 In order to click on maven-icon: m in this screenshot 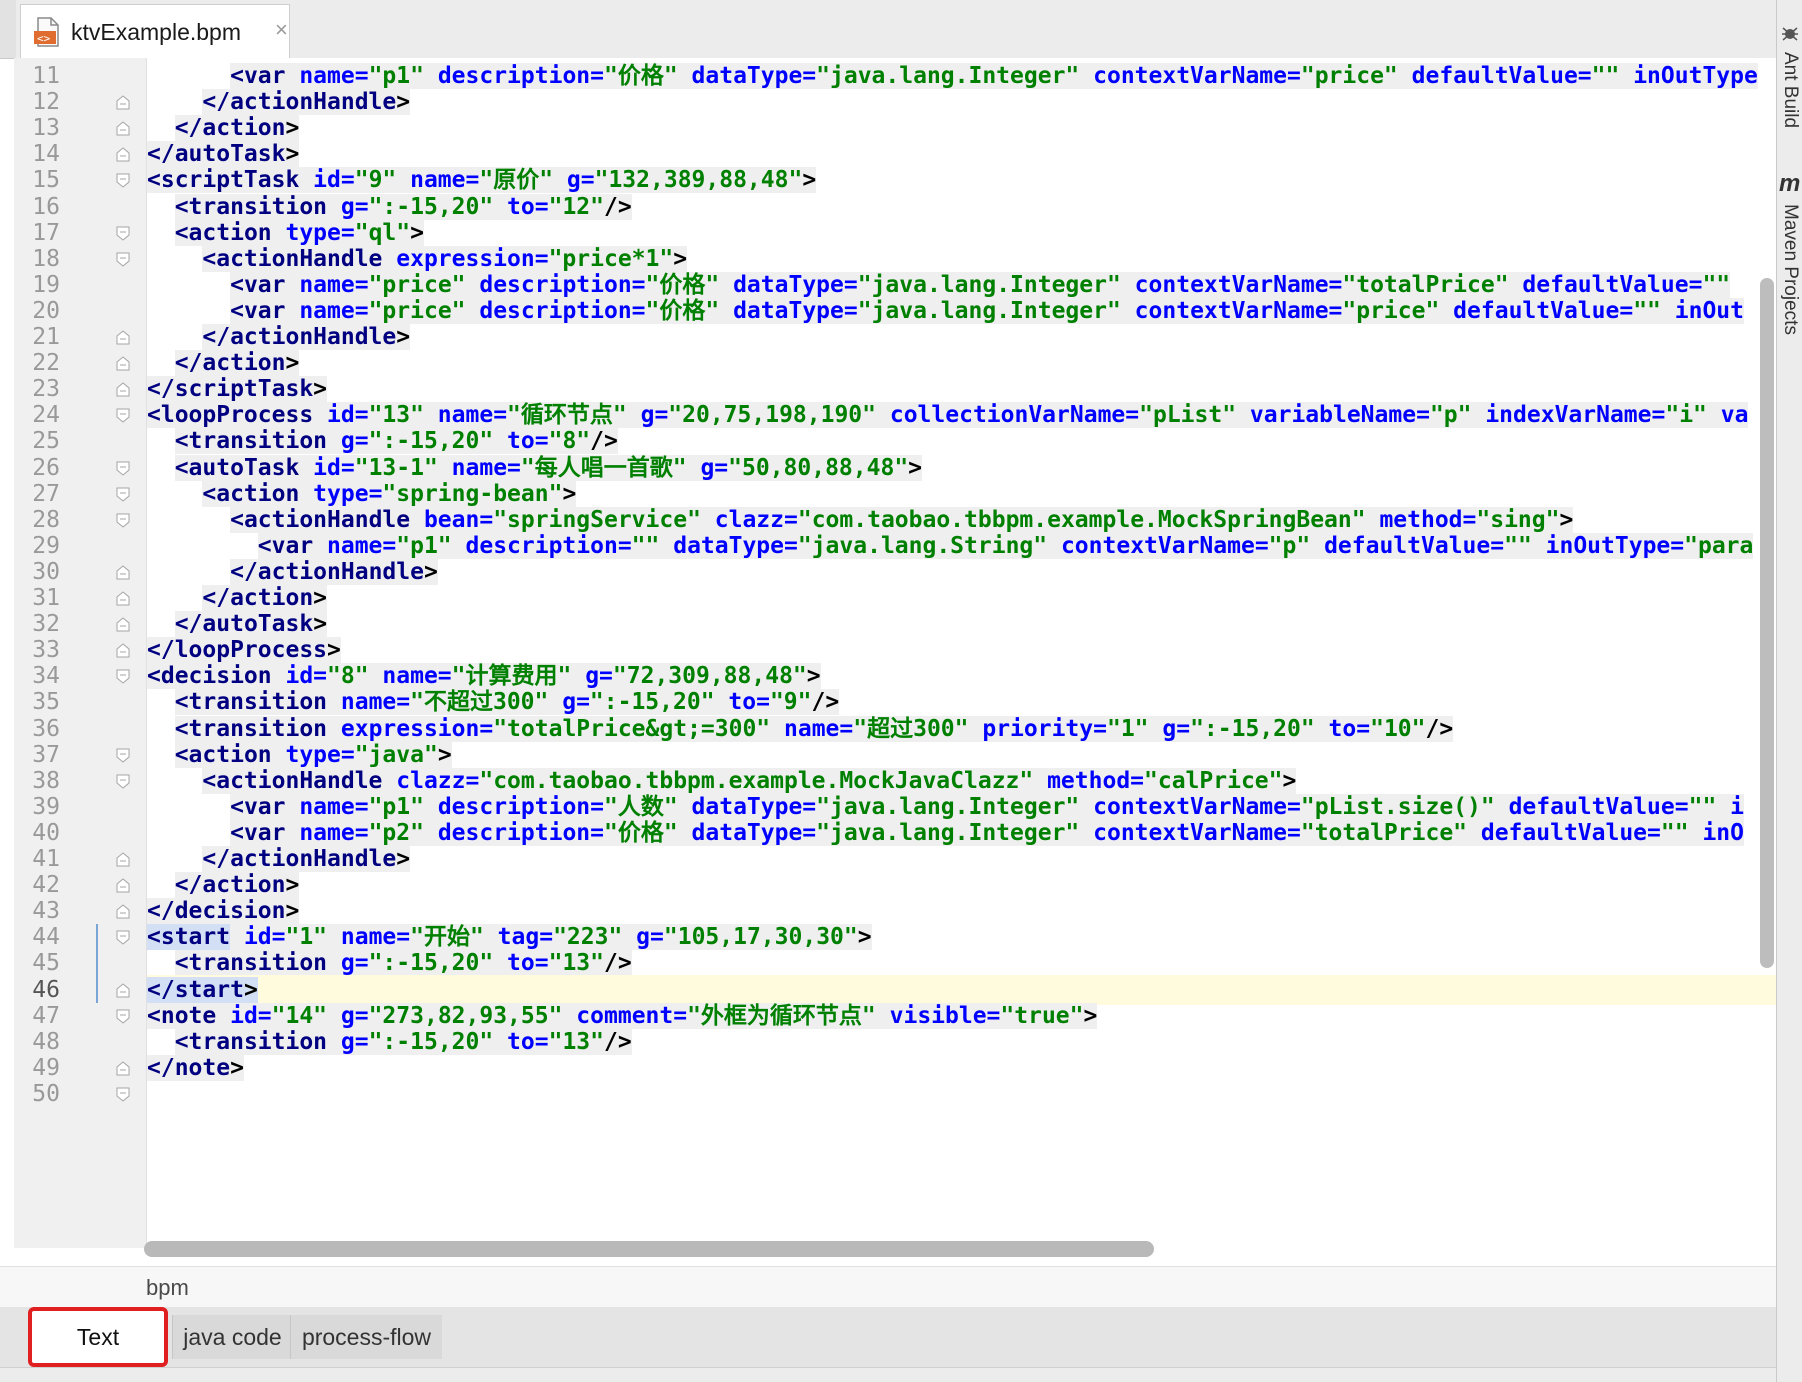, I will do `click(1789, 184)`.